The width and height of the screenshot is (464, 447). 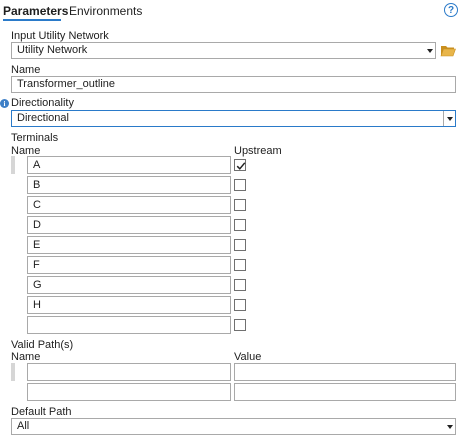 I want to click on terminal-name-cell: C, so click(x=129, y=205).